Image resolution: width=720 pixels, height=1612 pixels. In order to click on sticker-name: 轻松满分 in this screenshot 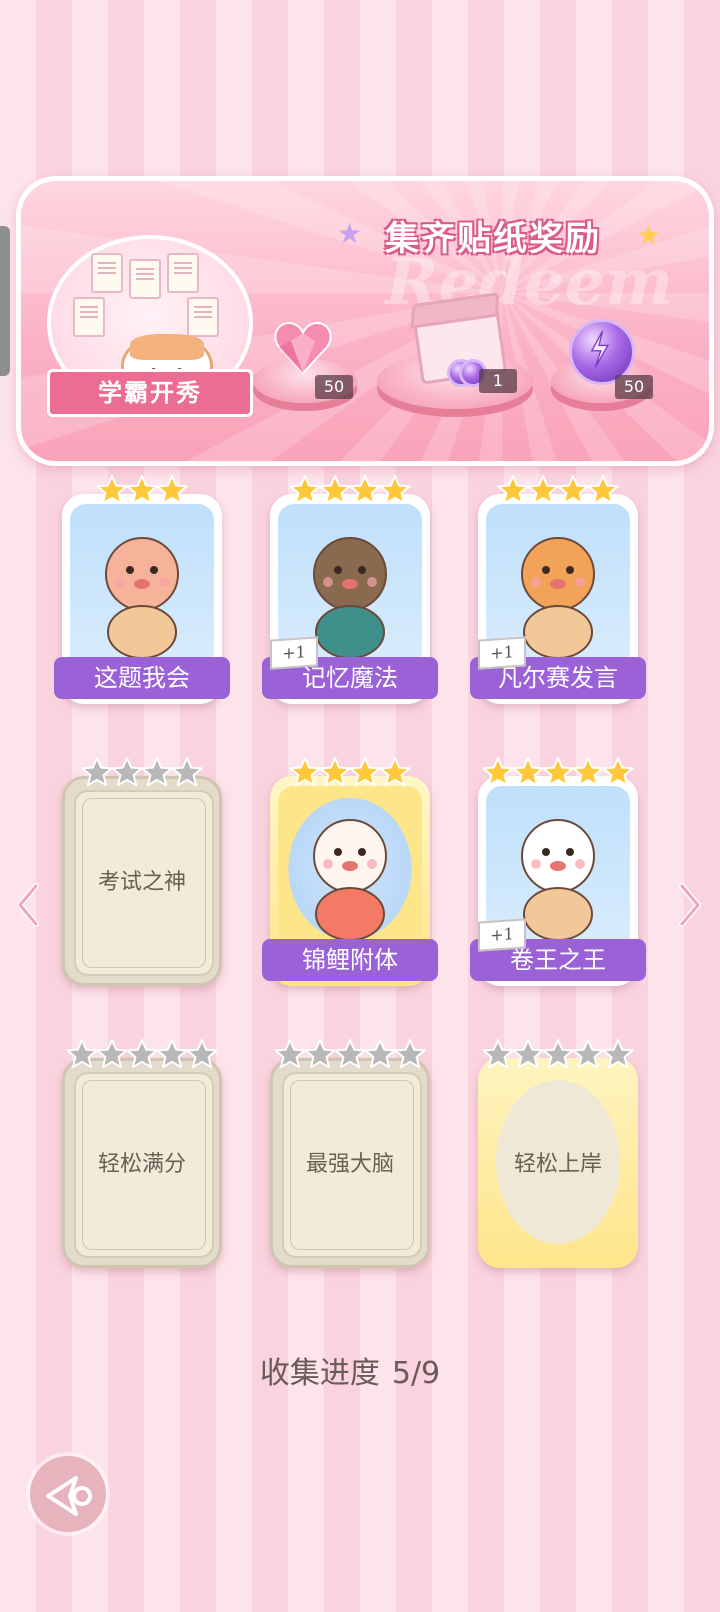, I will do `click(141, 1164)`.